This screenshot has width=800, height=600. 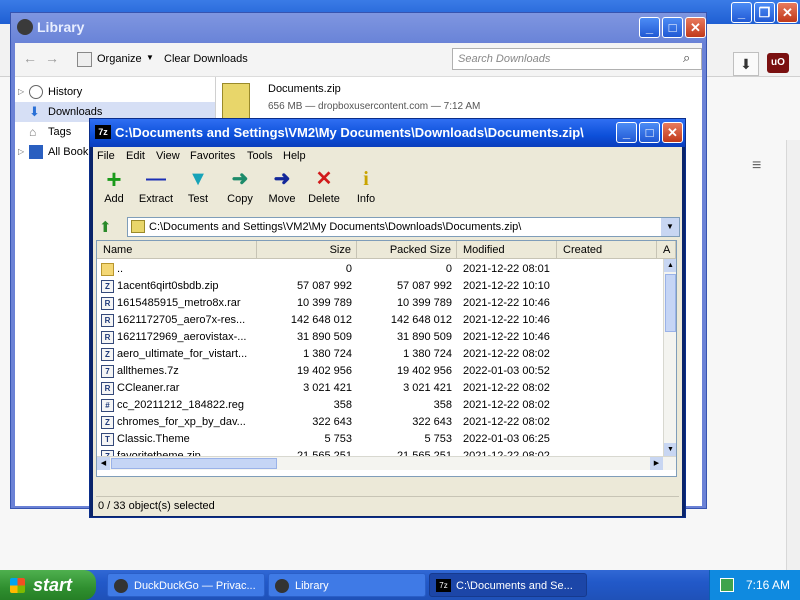 I want to click on sevenzip-minimize-button: _, so click(x=626, y=132).